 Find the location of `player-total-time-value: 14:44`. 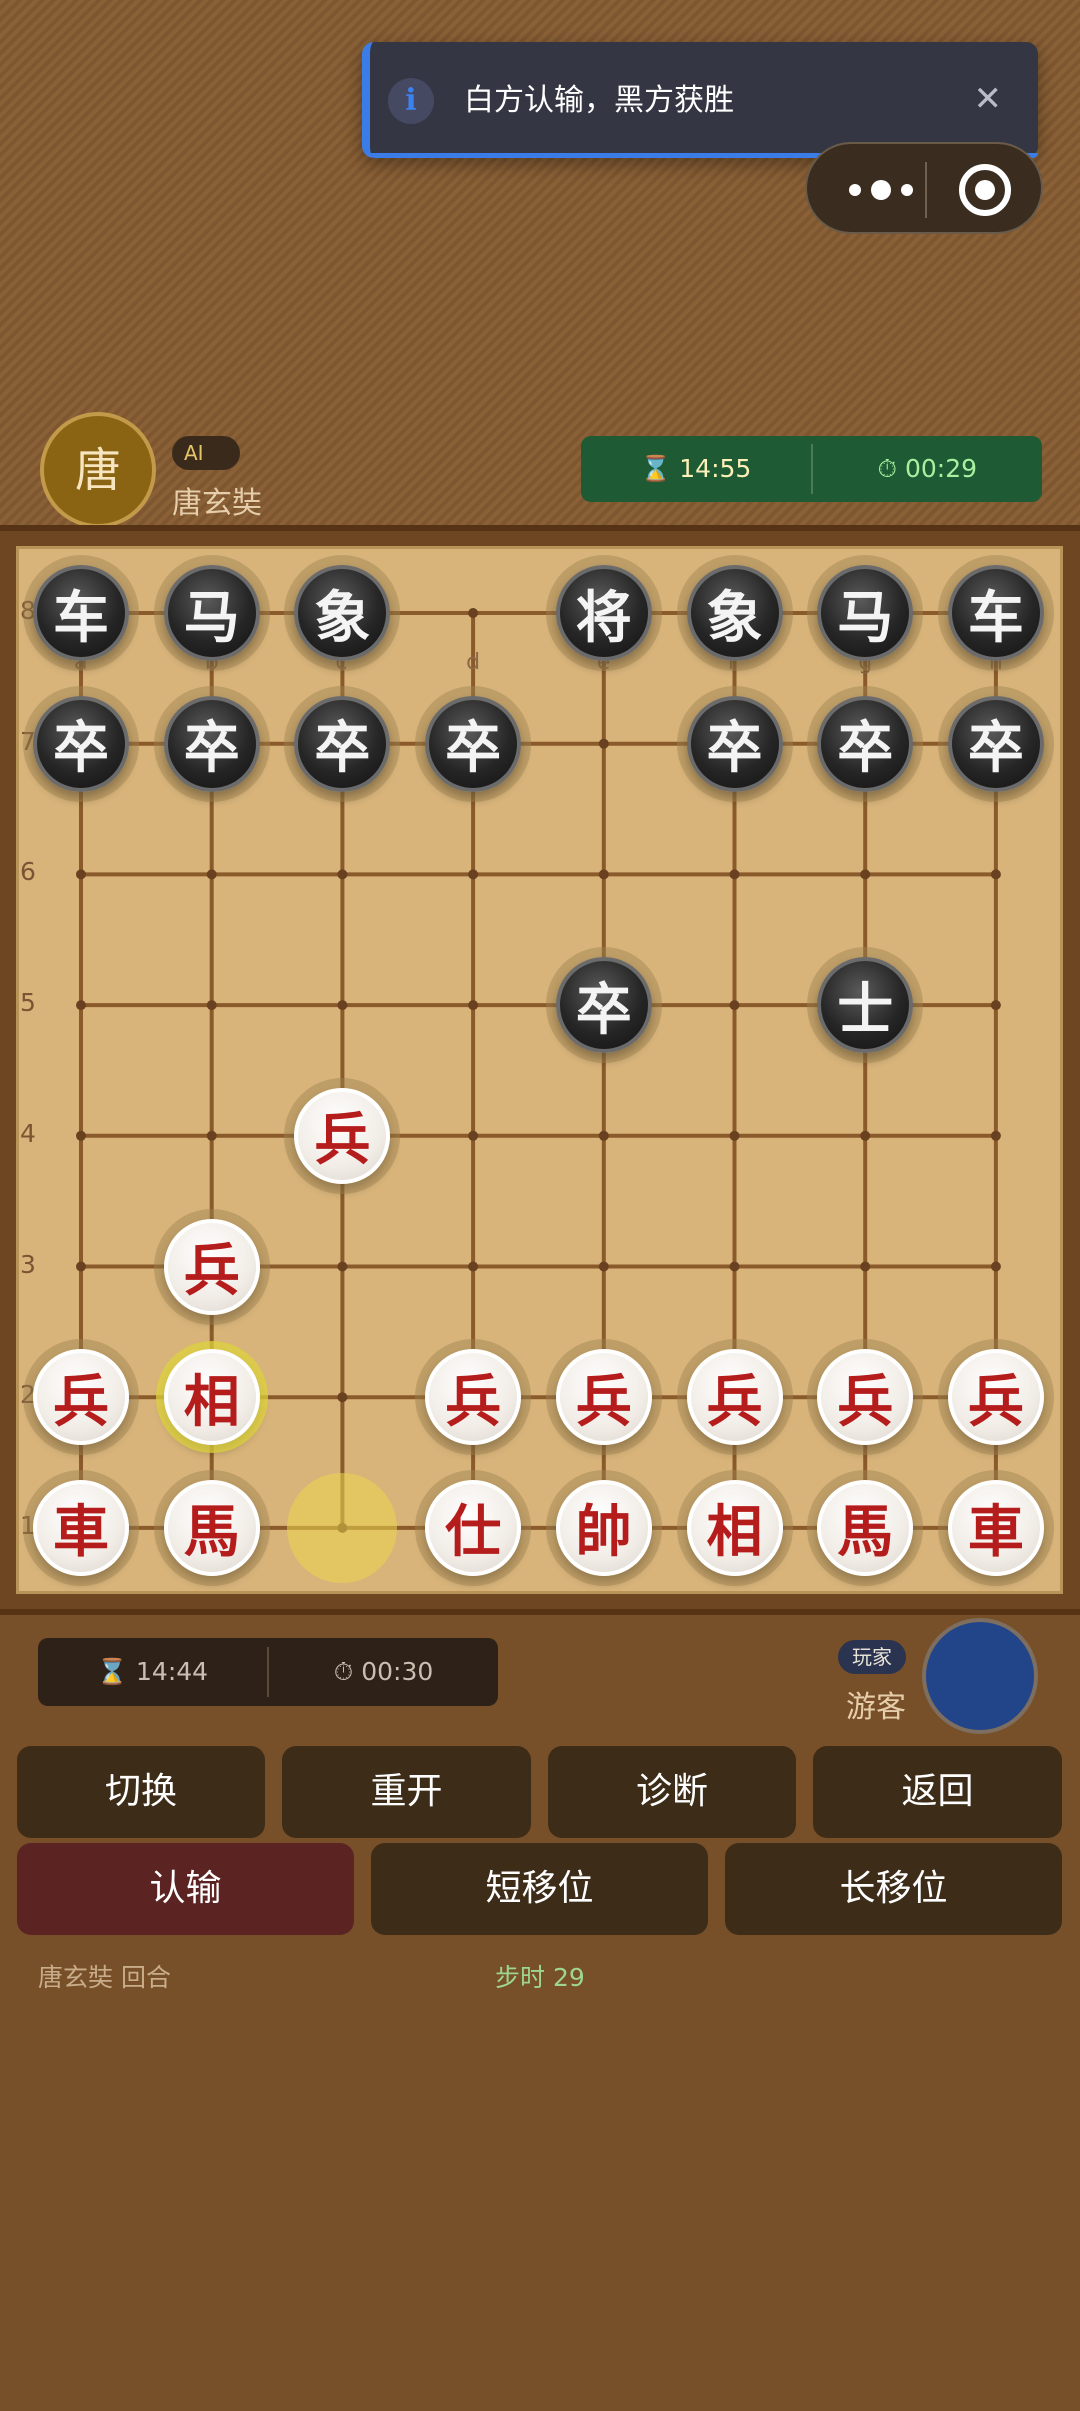

player-total-time-value: 14:44 is located at coordinates (172, 1671).